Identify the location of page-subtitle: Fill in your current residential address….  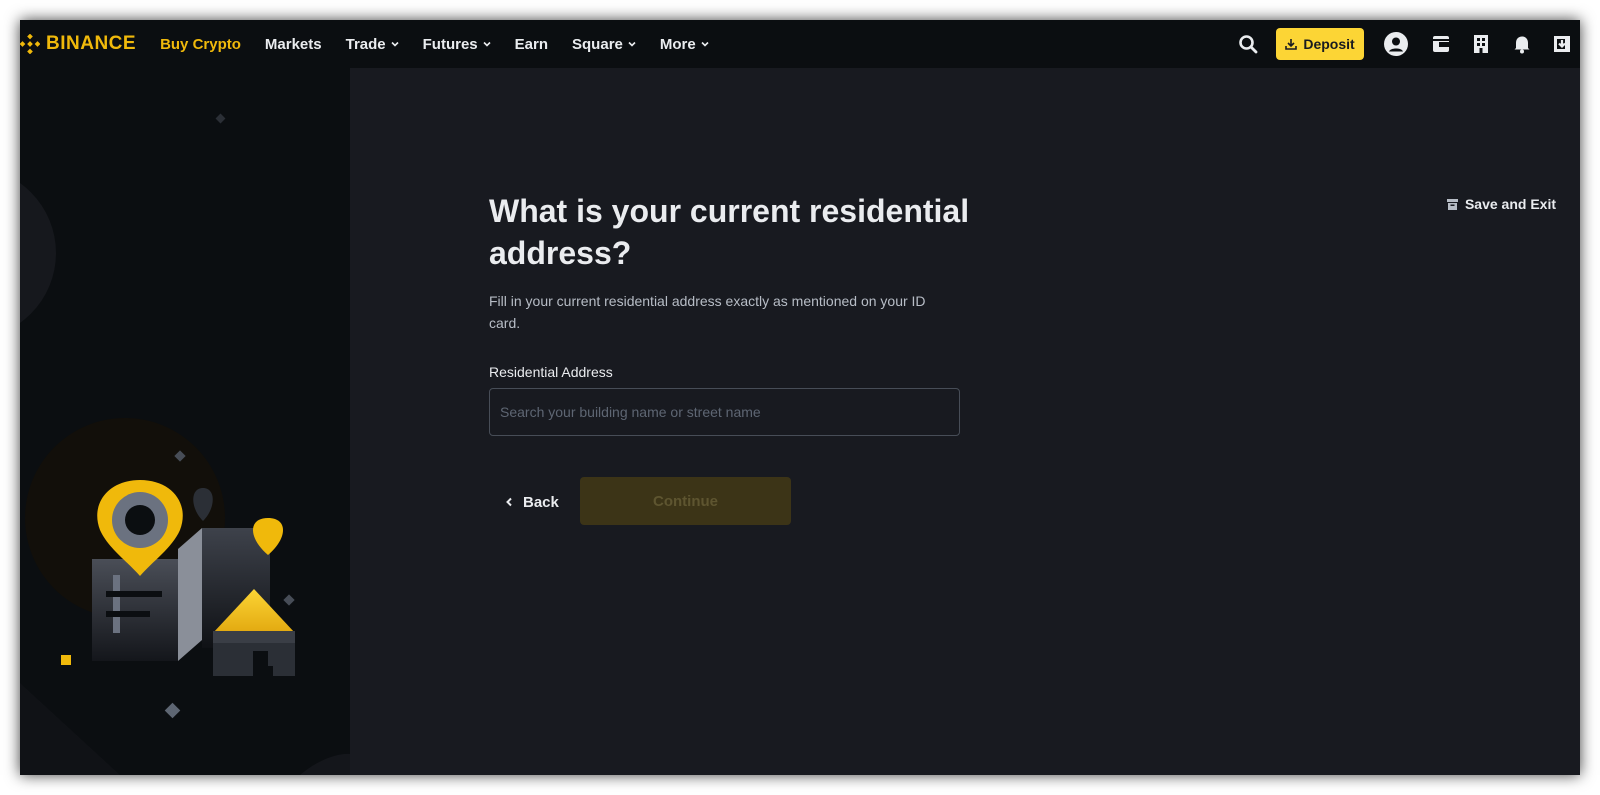
(707, 312).